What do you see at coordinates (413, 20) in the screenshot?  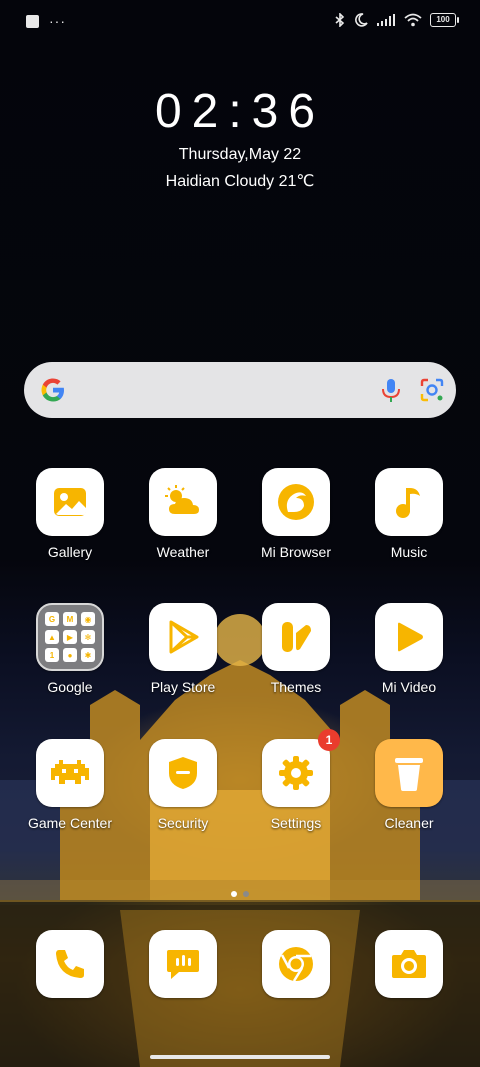 I see `wifi-icon` at bounding box center [413, 20].